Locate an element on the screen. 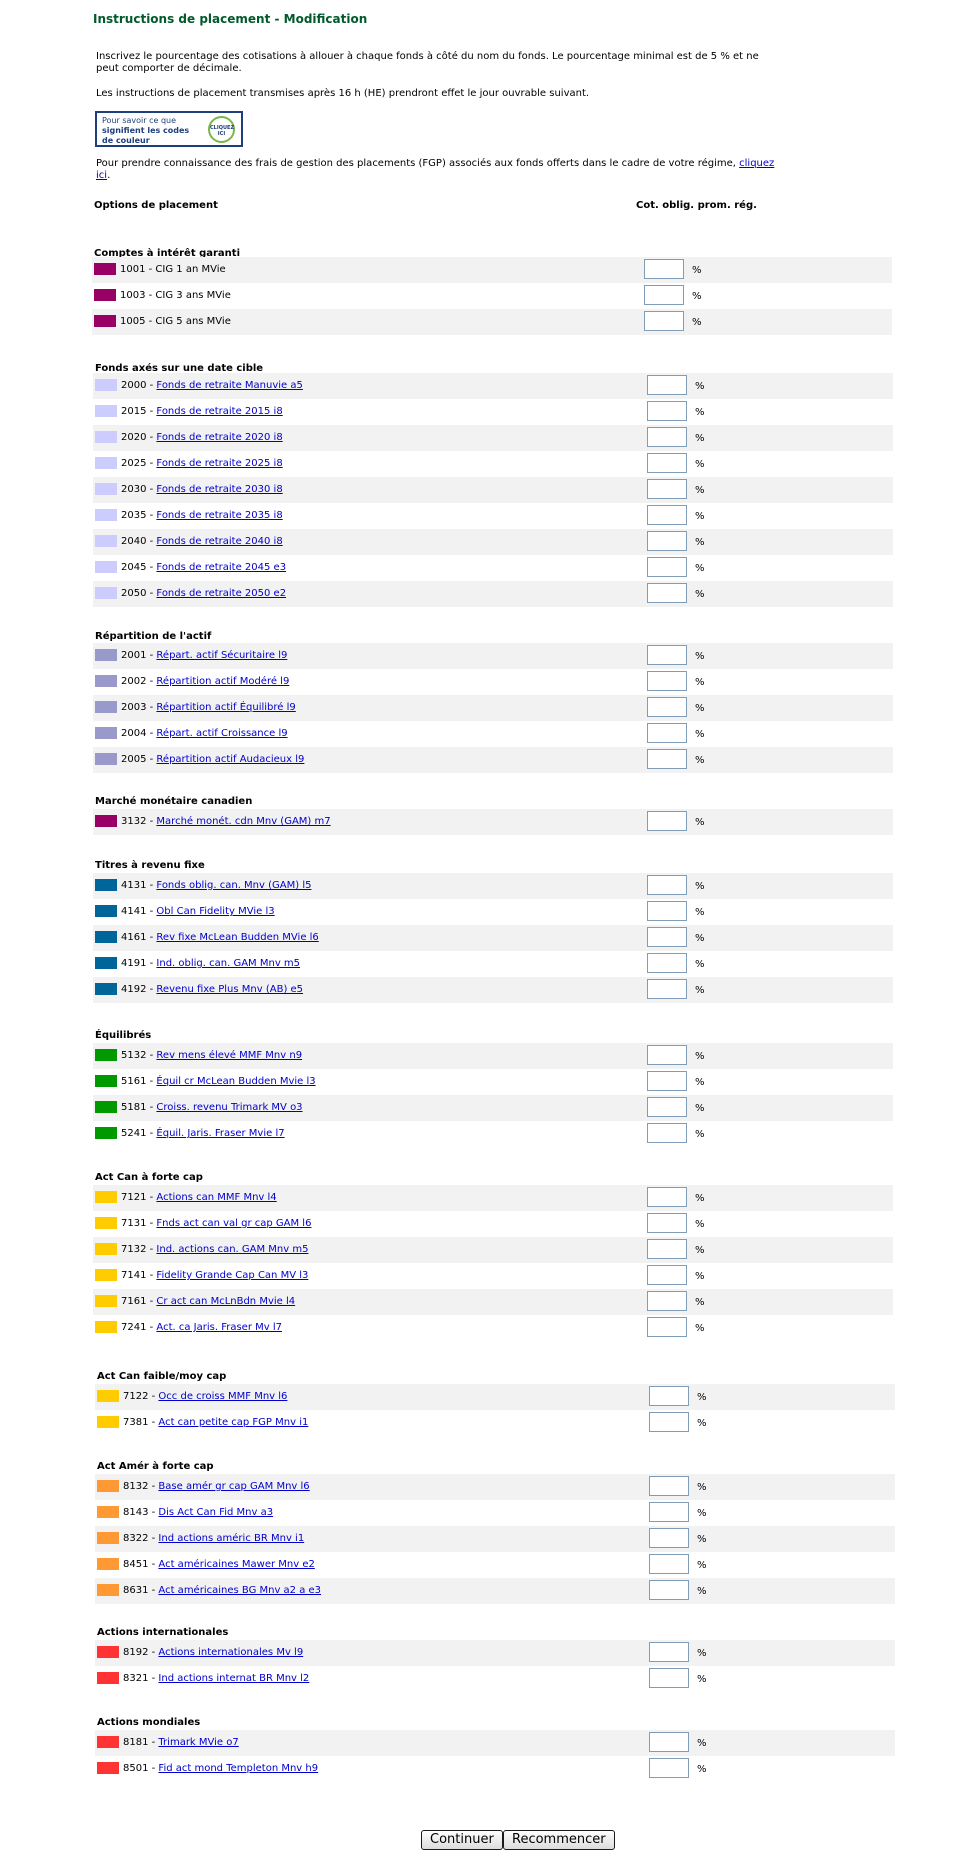 This screenshot has width=956, height=1854. fund-name-link: Ind. oblig. can. GAM Mnv m5 is located at coordinates (228, 963).